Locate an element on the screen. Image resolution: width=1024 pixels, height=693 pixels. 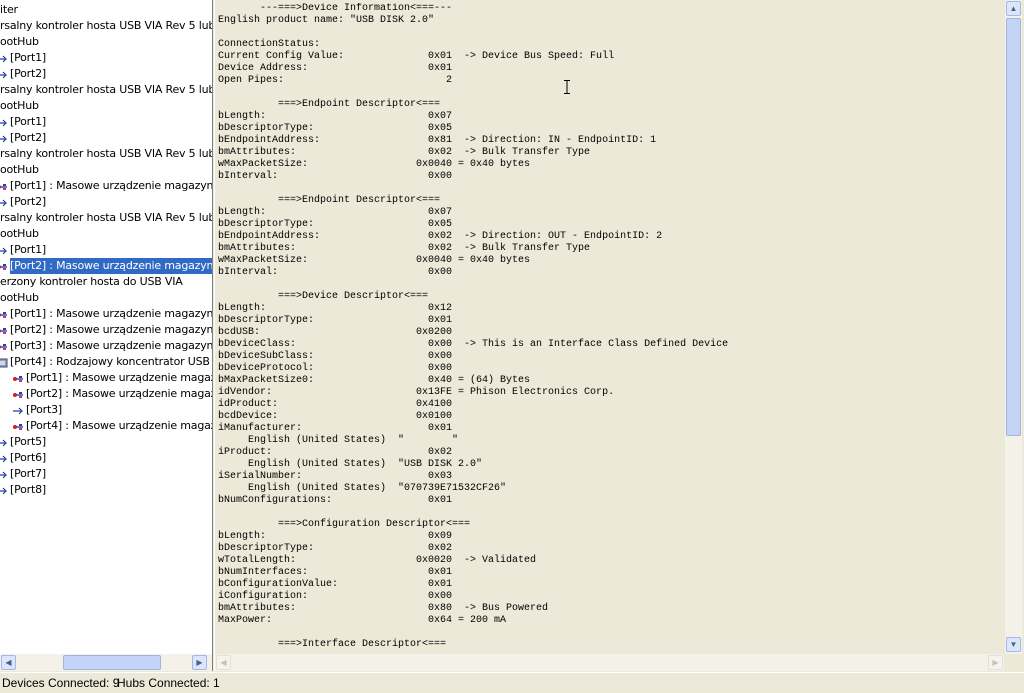
text-cursor-icon is located at coordinates (567, 87).